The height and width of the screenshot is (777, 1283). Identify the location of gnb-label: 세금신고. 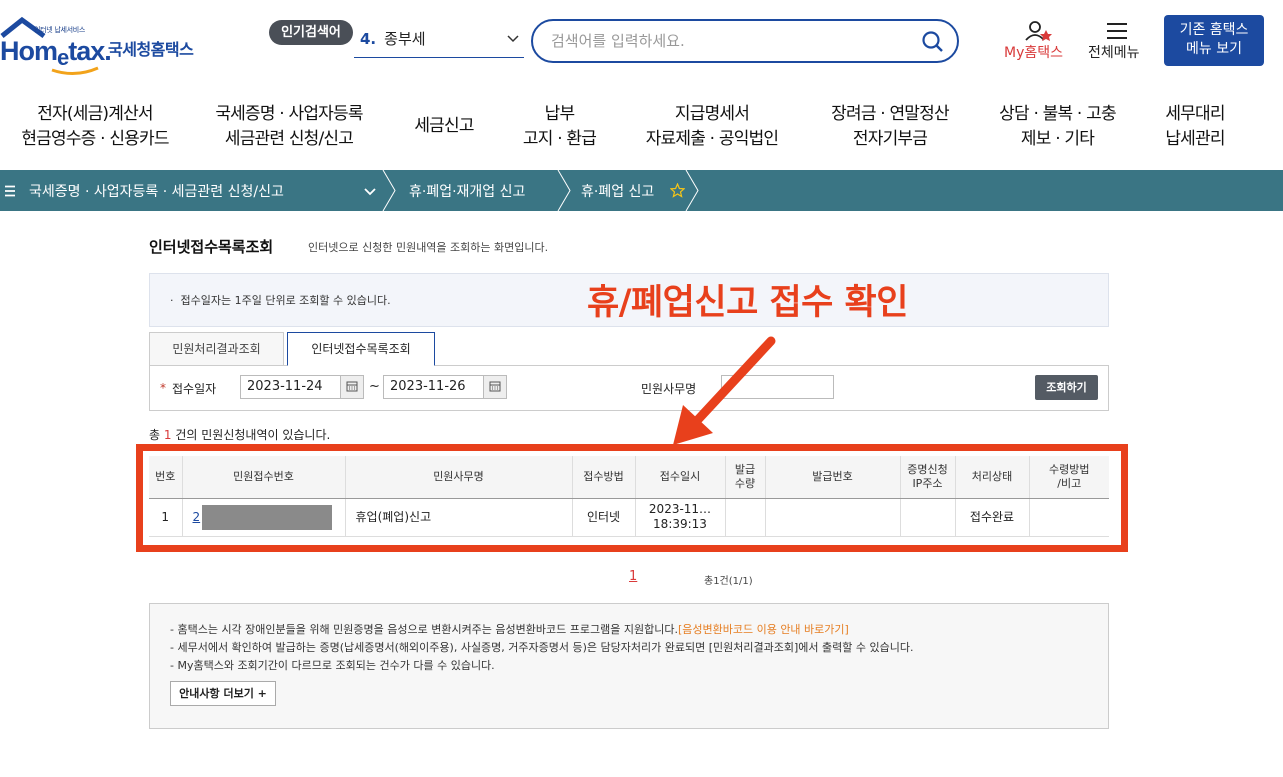
(444, 126).